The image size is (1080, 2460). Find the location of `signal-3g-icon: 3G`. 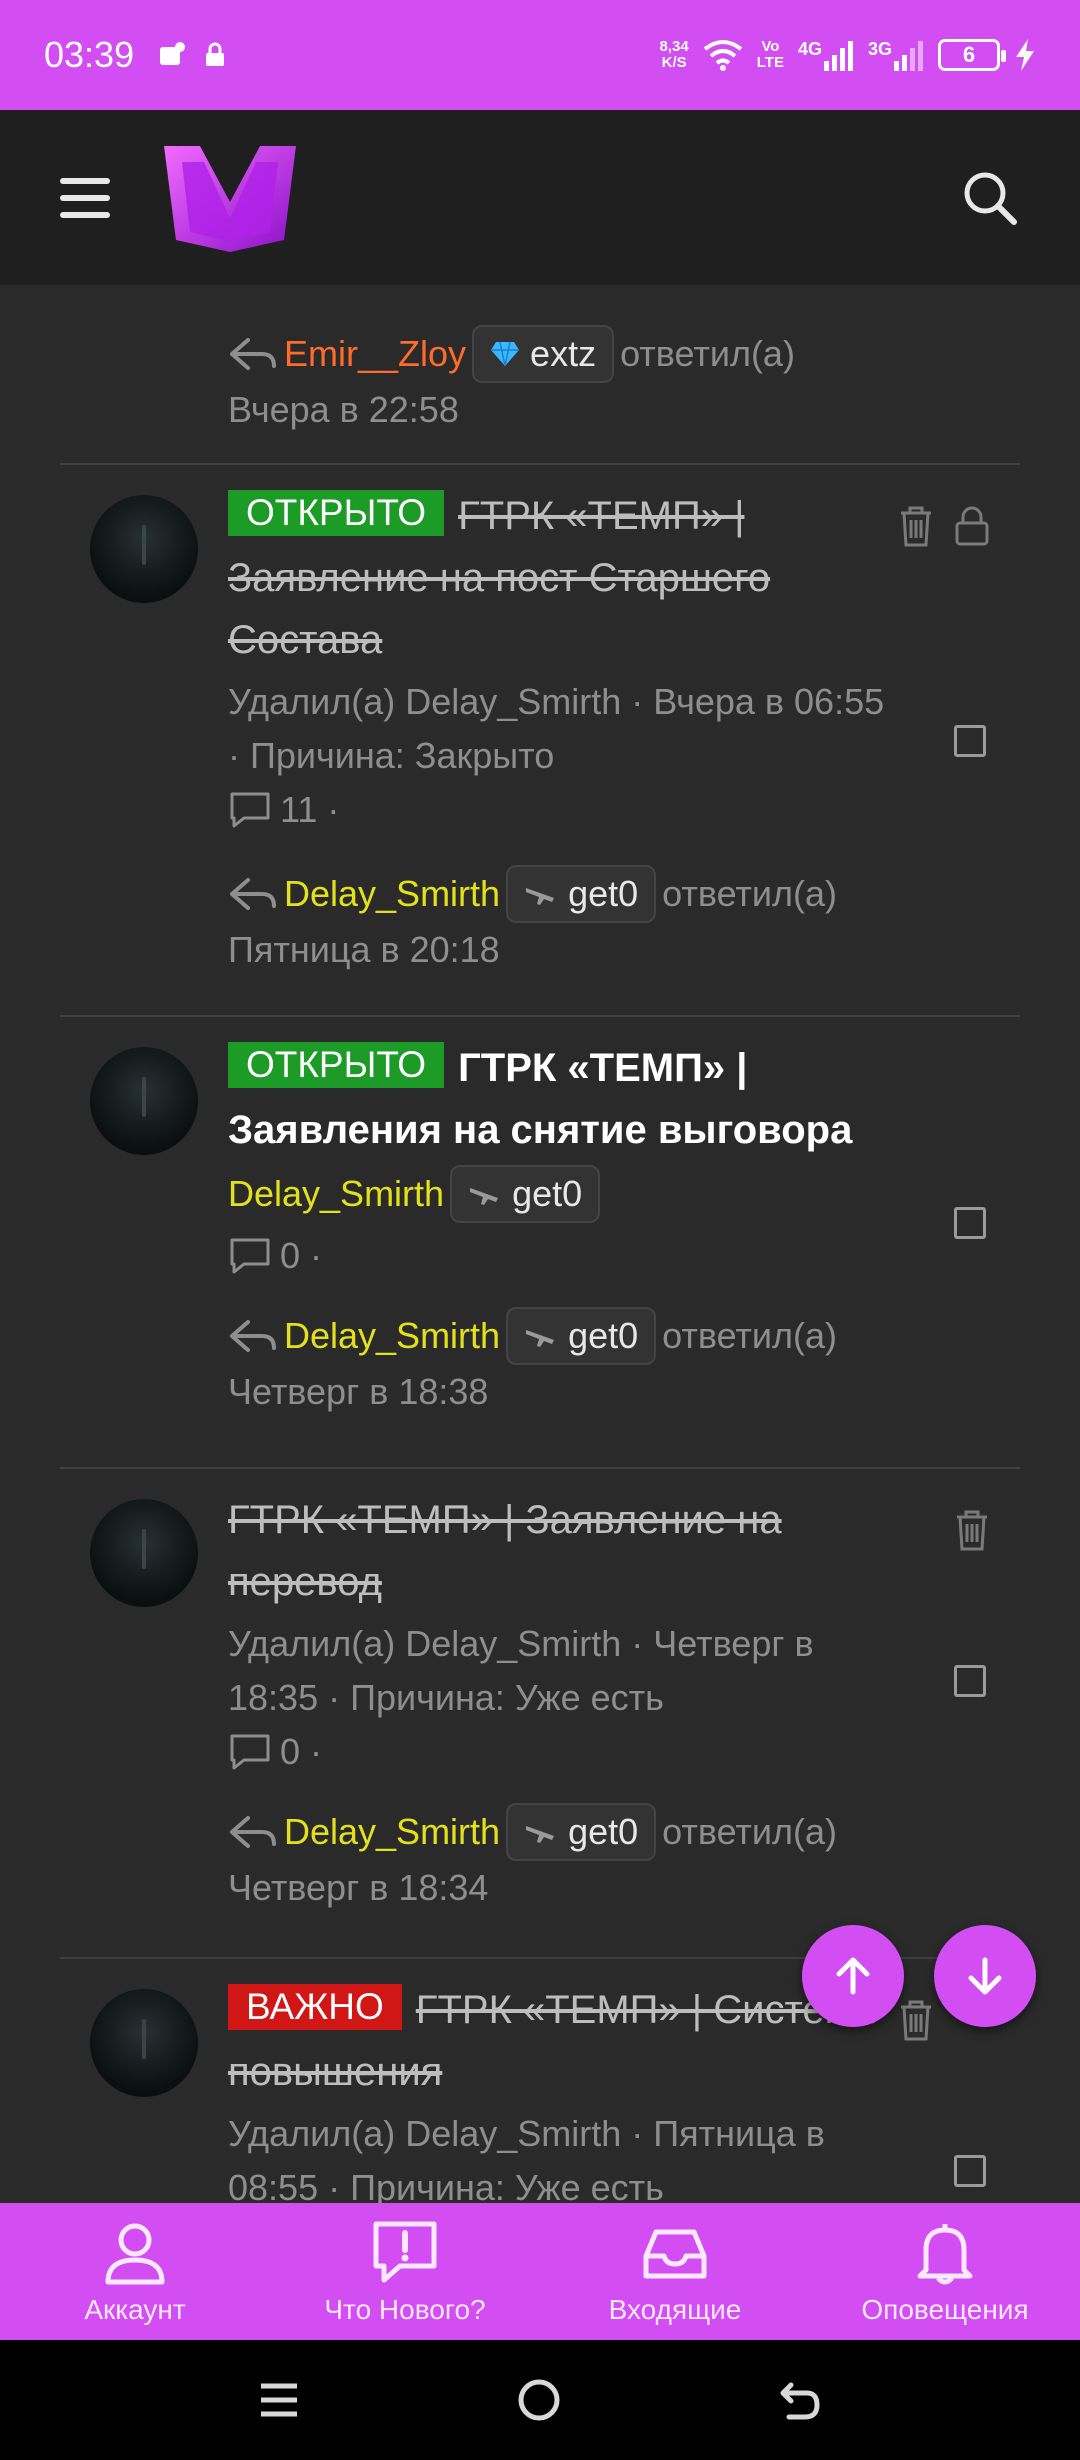

signal-3g-icon: 3G is located at coordinates (896, 55).